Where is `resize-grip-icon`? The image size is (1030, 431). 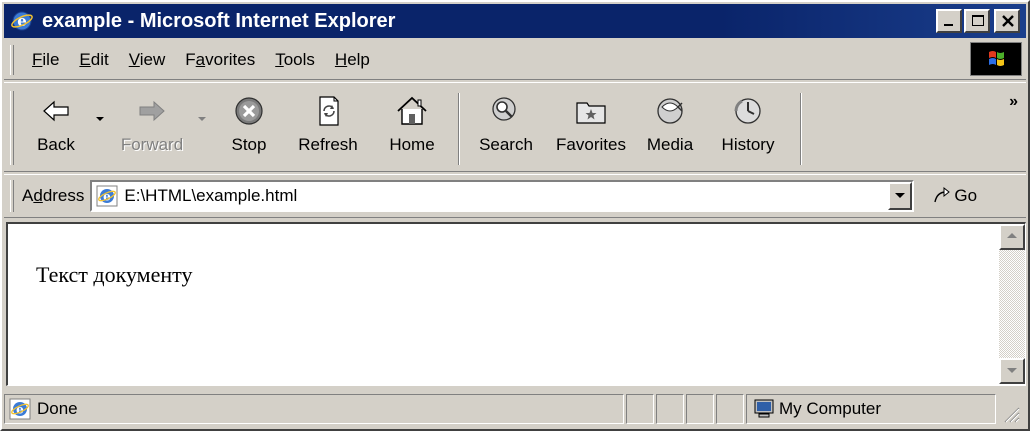 resize-grip-icon is located at coordinates (1010, 413).